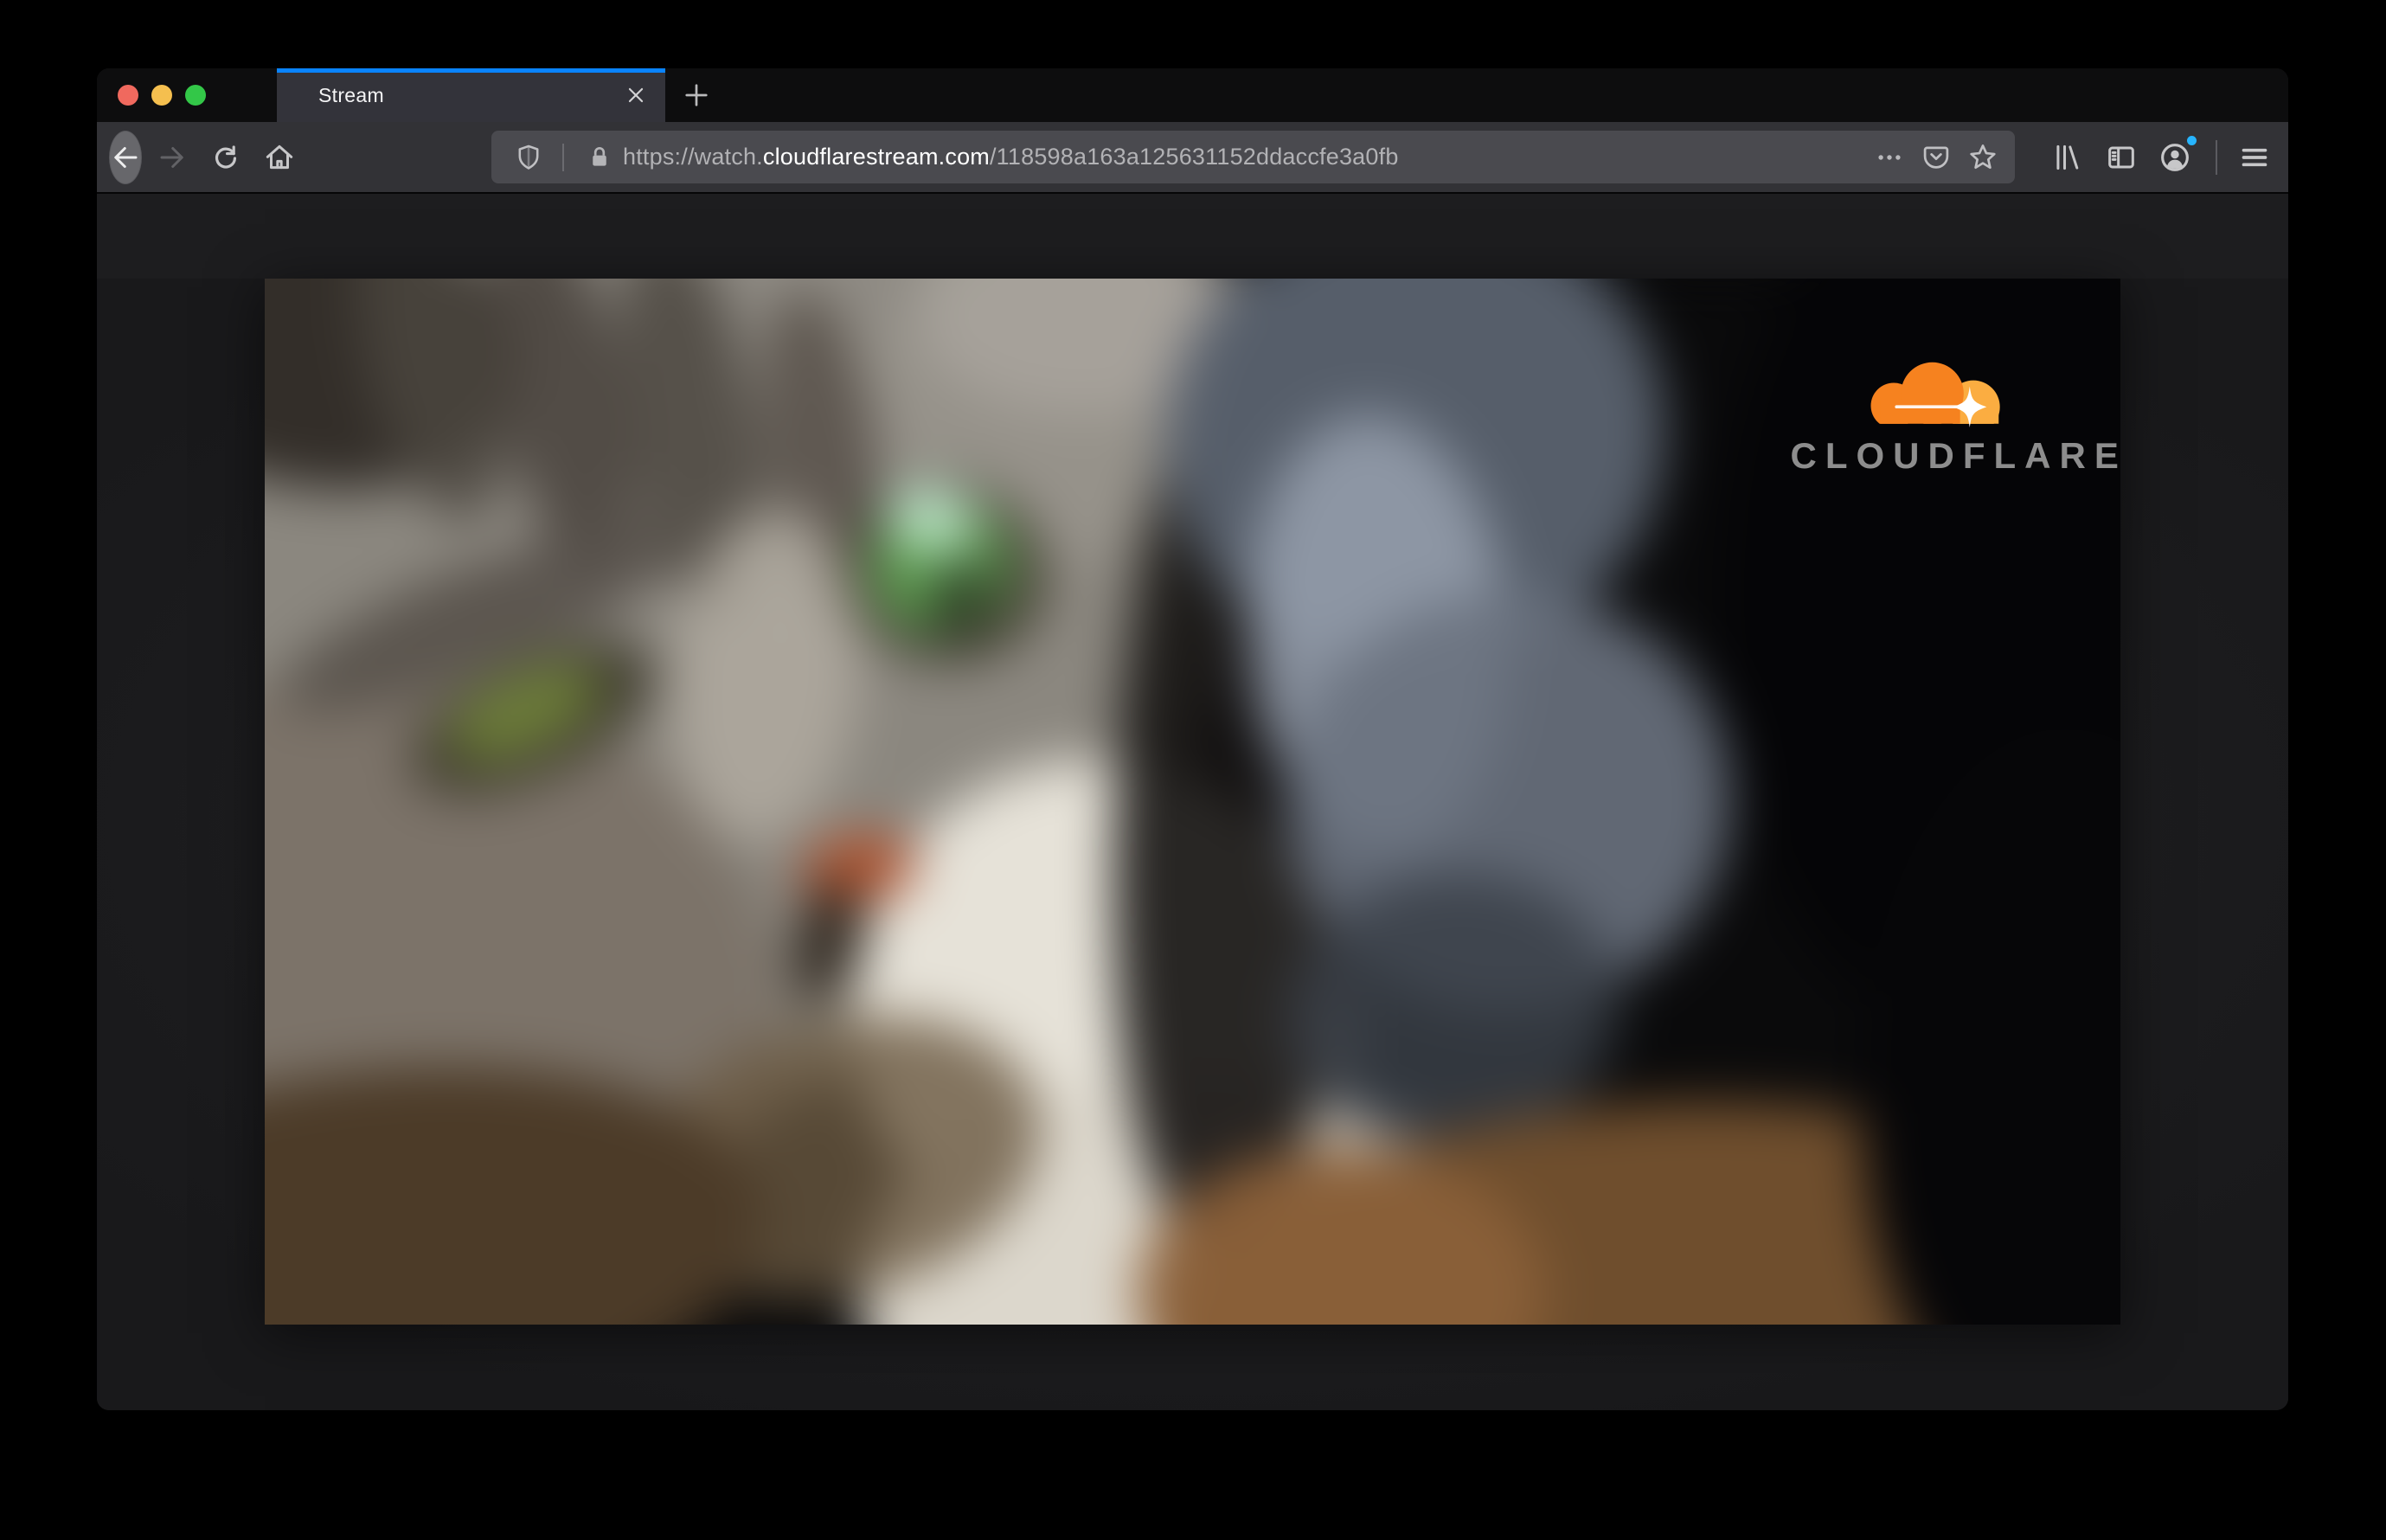  What do you see at coordinates (1192, 95) in the screenshot?
I see `titlebar: Stream` at bounding box center [1192, 95].